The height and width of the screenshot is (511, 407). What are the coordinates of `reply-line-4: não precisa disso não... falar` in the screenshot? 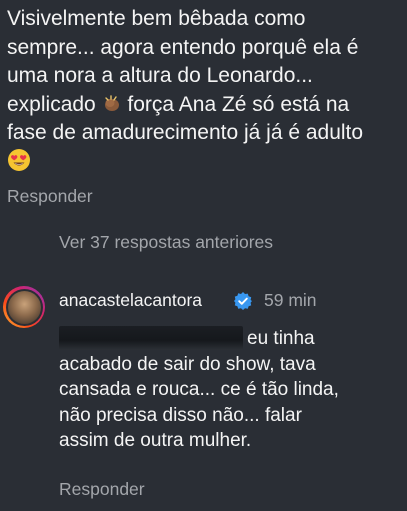 It's located at (180, 415).